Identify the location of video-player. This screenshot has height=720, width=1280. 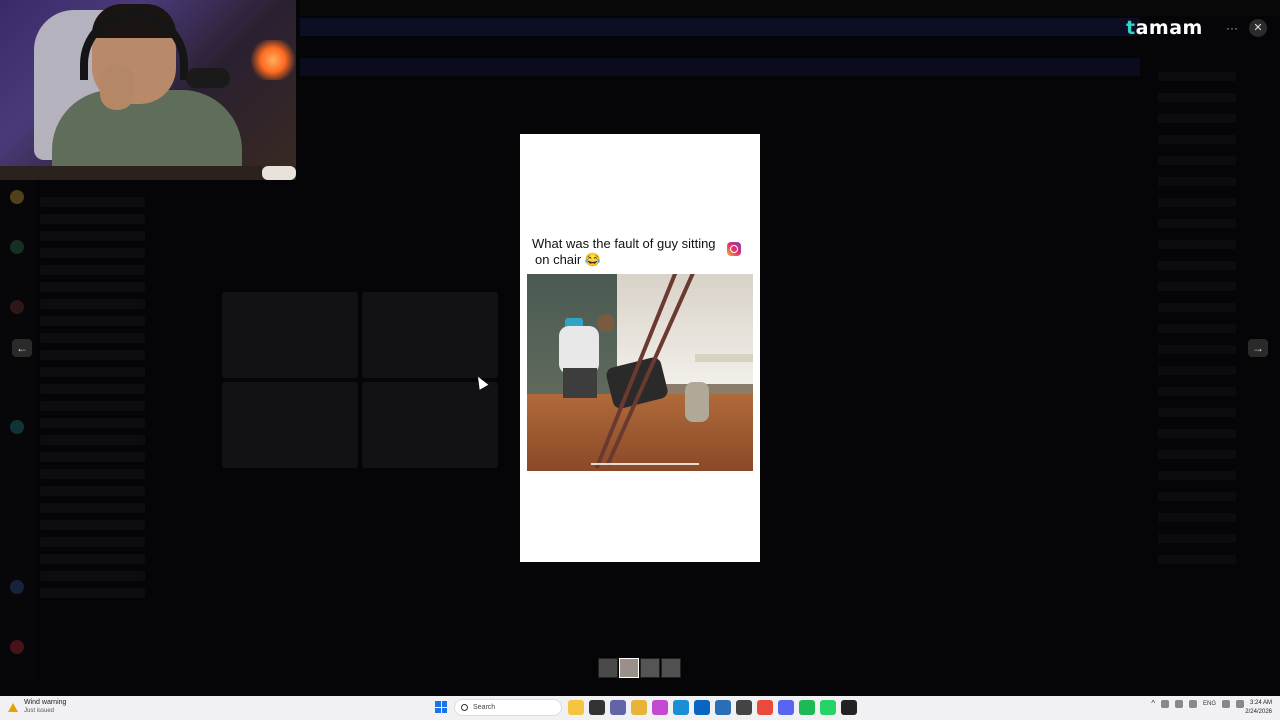
(640, 372).